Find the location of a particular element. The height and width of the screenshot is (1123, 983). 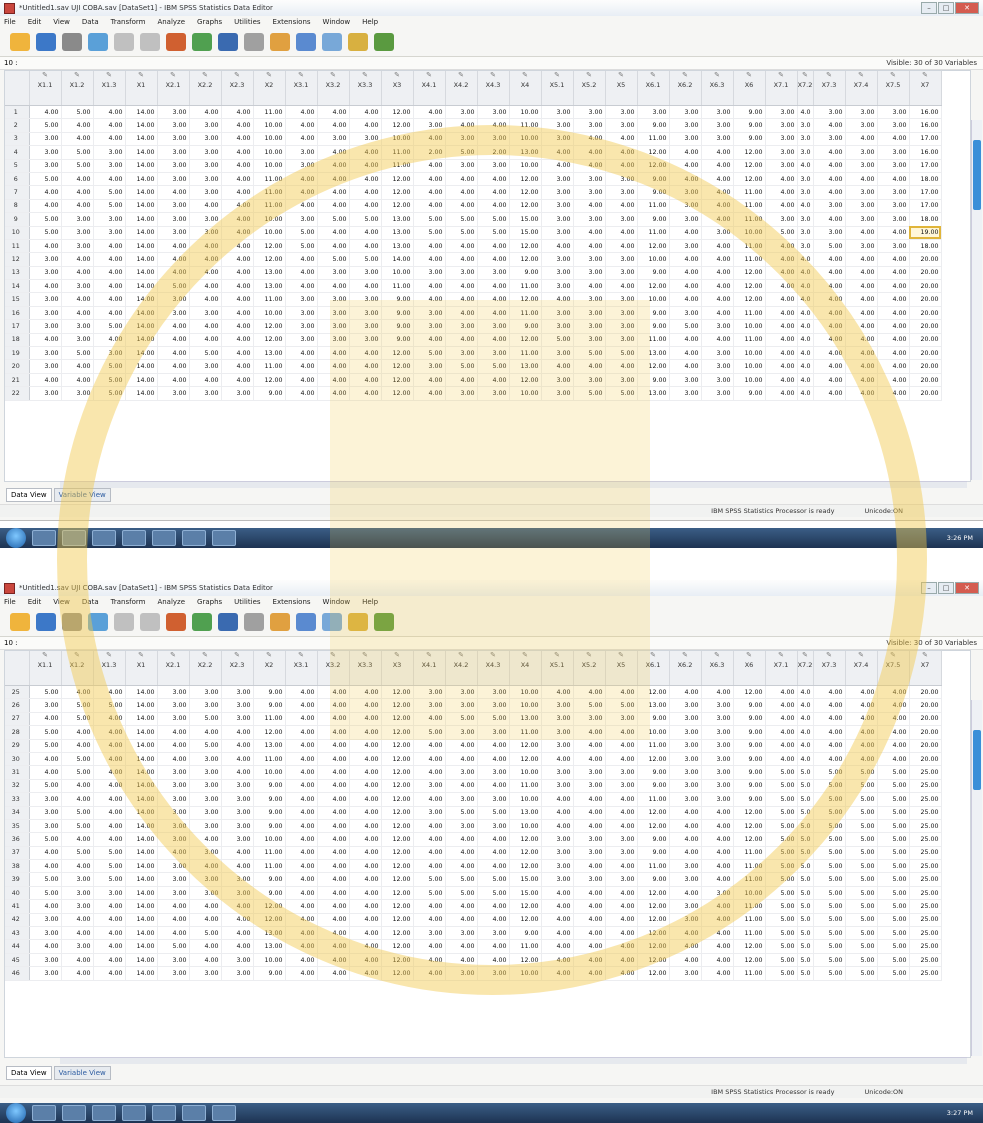

column-header: ✎ X6.2 is located at coordinates (685, 668).